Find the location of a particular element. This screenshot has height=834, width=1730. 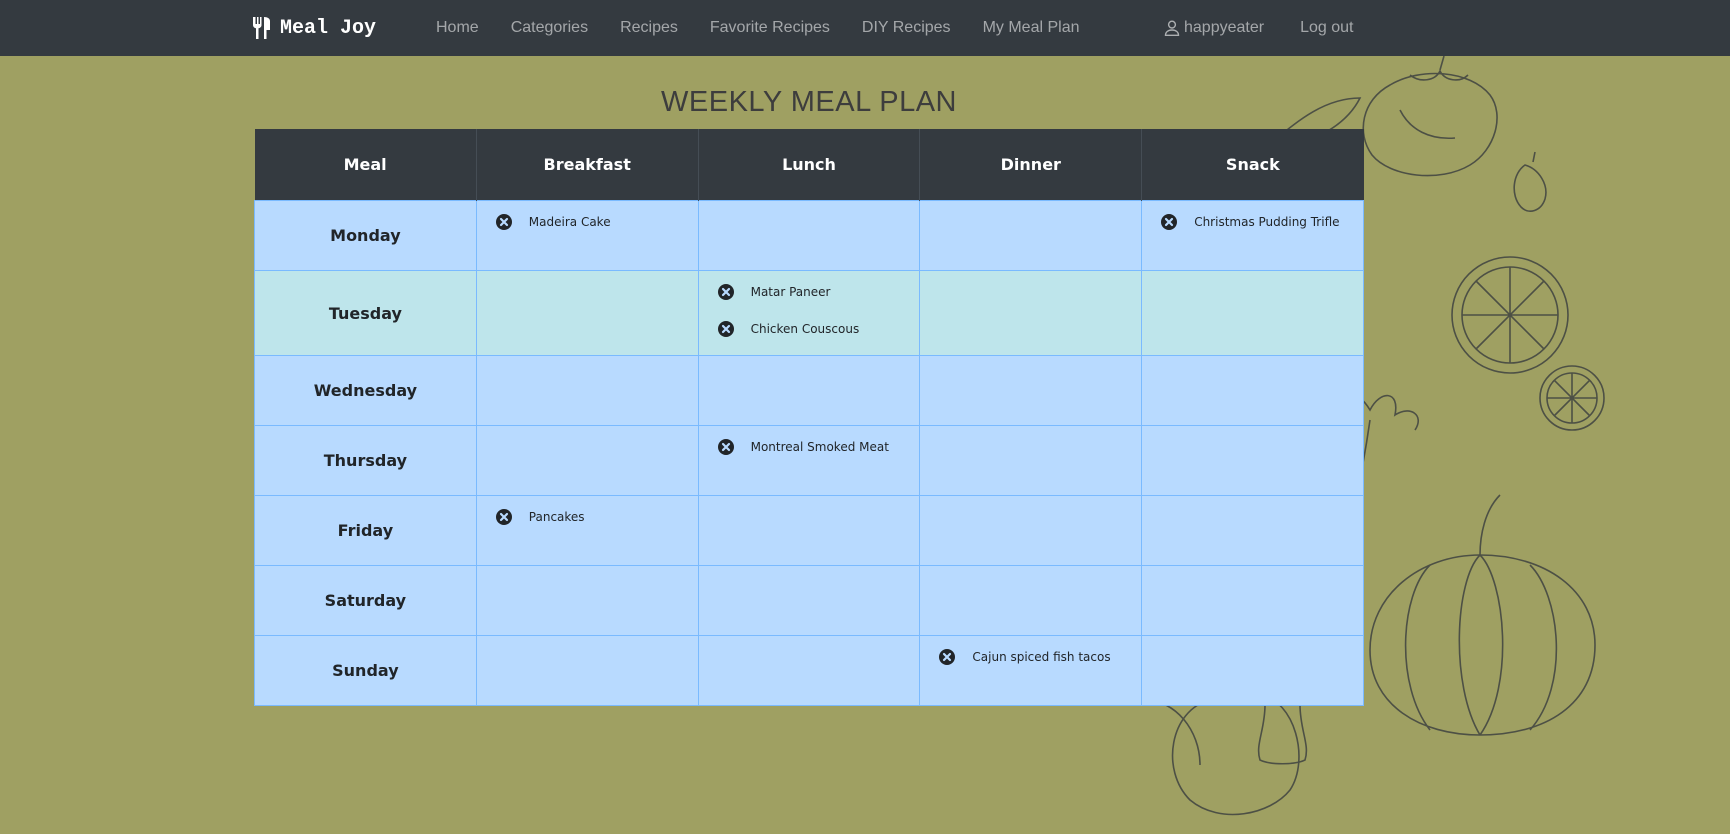

meal-cell-lunch: Montreal Smoked Meat is located at coordinates (809, 460).